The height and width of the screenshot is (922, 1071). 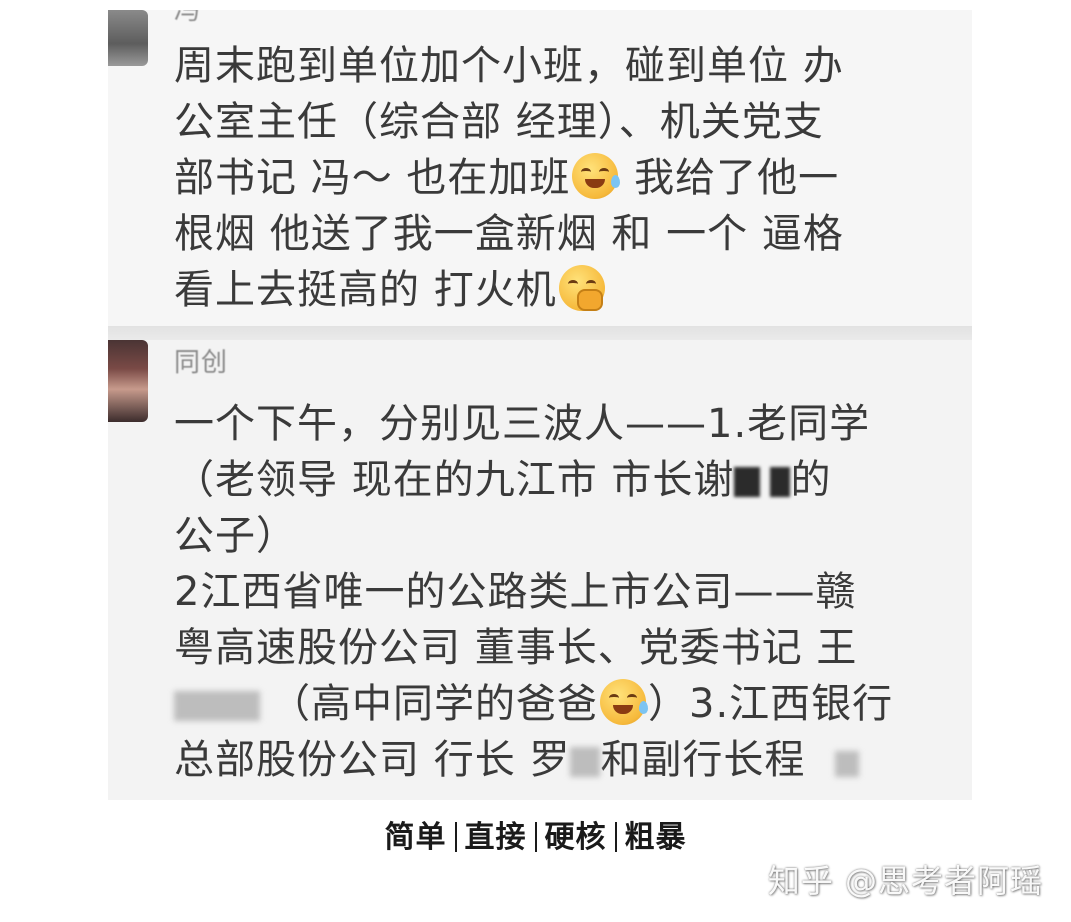 What do you see at coordinates (655, 837) in the screenshot?
I see `caption-part: 粗暴` at bounding box center [655, 837].